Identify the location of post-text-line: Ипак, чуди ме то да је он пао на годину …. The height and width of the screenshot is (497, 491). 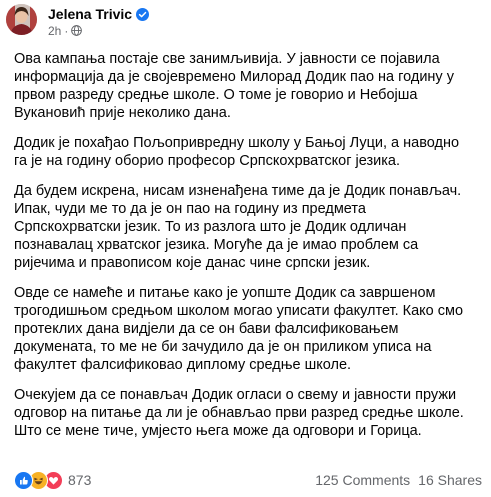
(190, 209).